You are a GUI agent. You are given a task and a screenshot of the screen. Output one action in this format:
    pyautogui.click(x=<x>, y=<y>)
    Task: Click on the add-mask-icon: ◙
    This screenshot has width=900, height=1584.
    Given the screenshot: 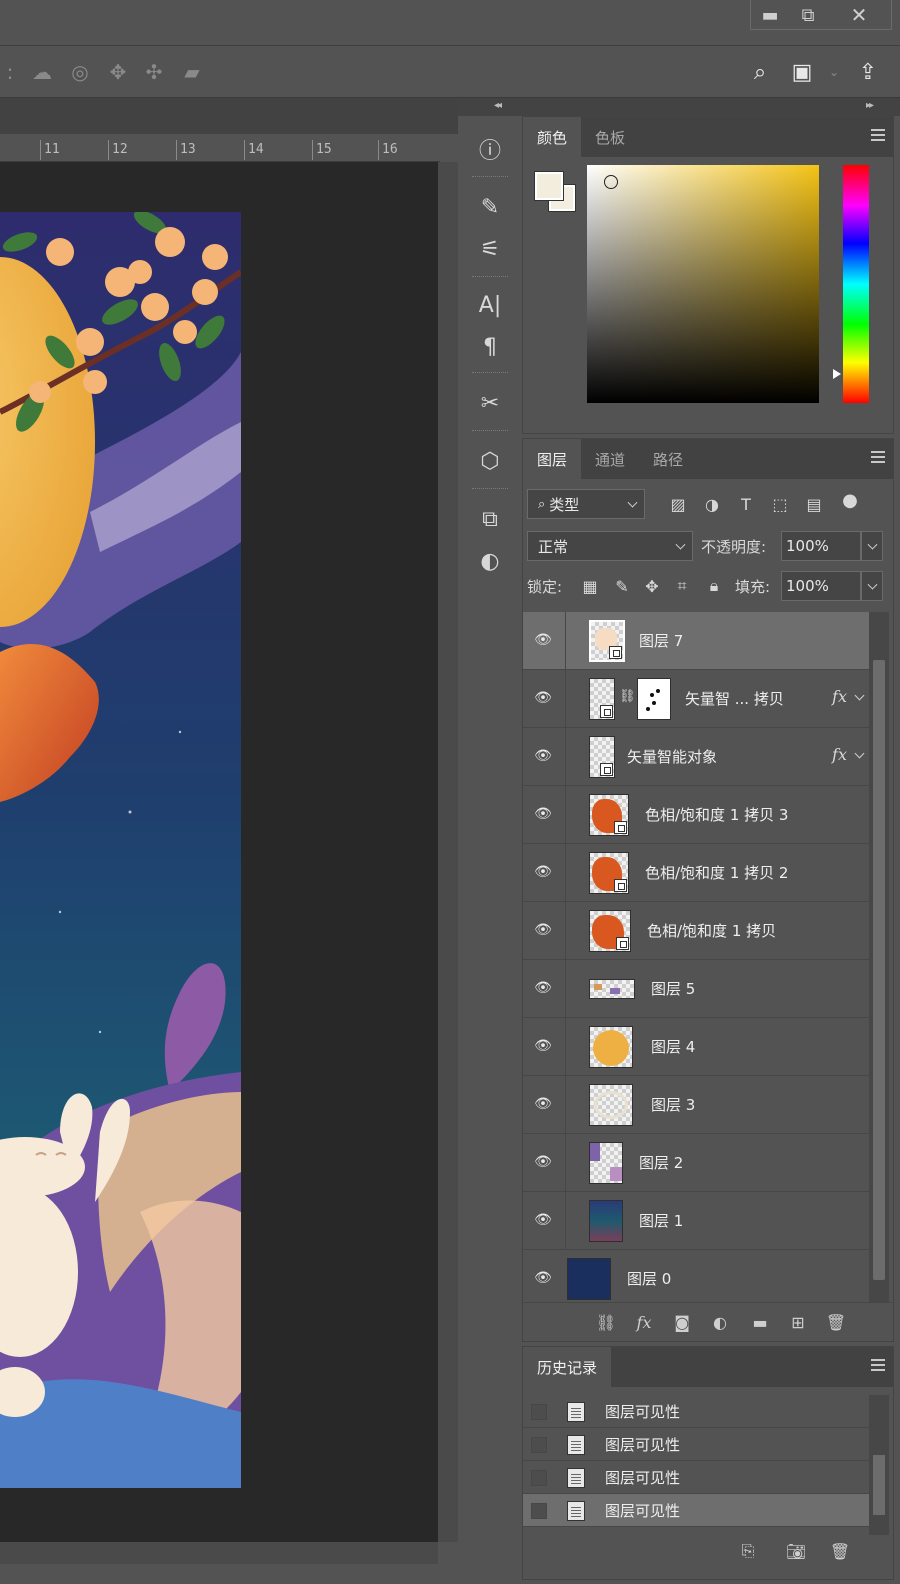 What is the action you would take?
    pyautogui.click(x=682, y=1322)
    